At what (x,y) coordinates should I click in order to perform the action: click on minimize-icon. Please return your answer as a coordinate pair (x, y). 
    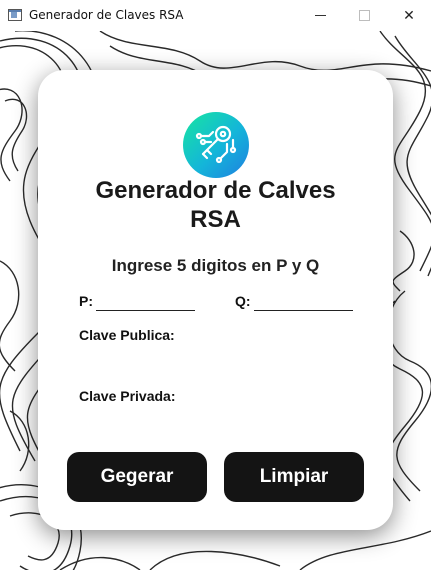
    Looking at the image, I should click on (320, 15).